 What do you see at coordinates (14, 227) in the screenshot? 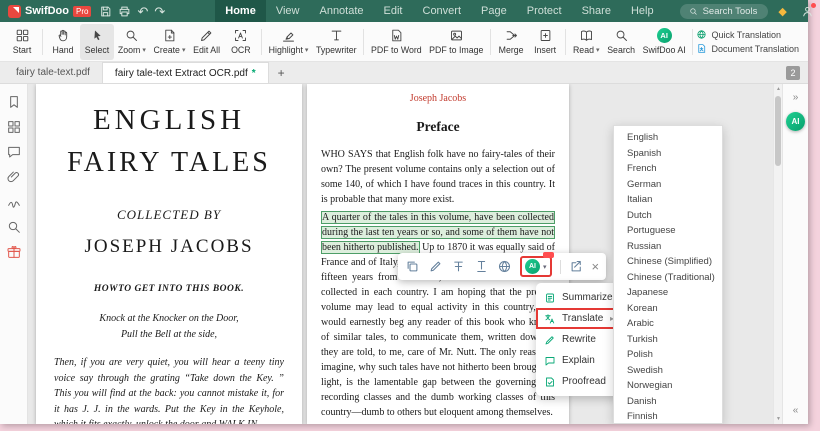
I see `search-pages-icon` at bounding box center [14, 227].